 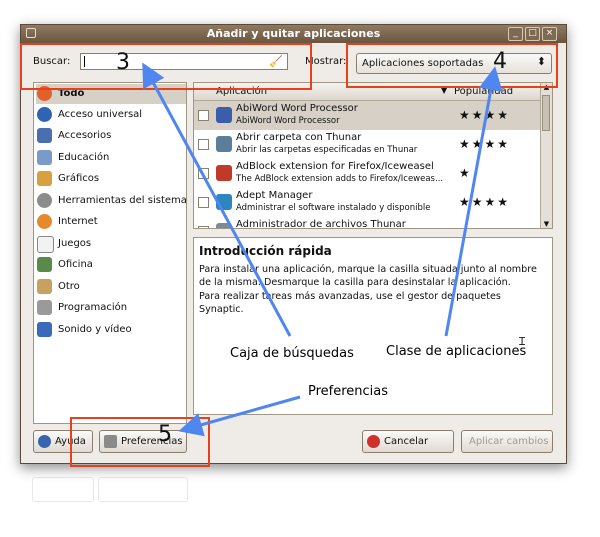 What do you see at coordinates (473, 201) in the screenshot?
I see `arrow-to-show` at bounding box center [473, 201].